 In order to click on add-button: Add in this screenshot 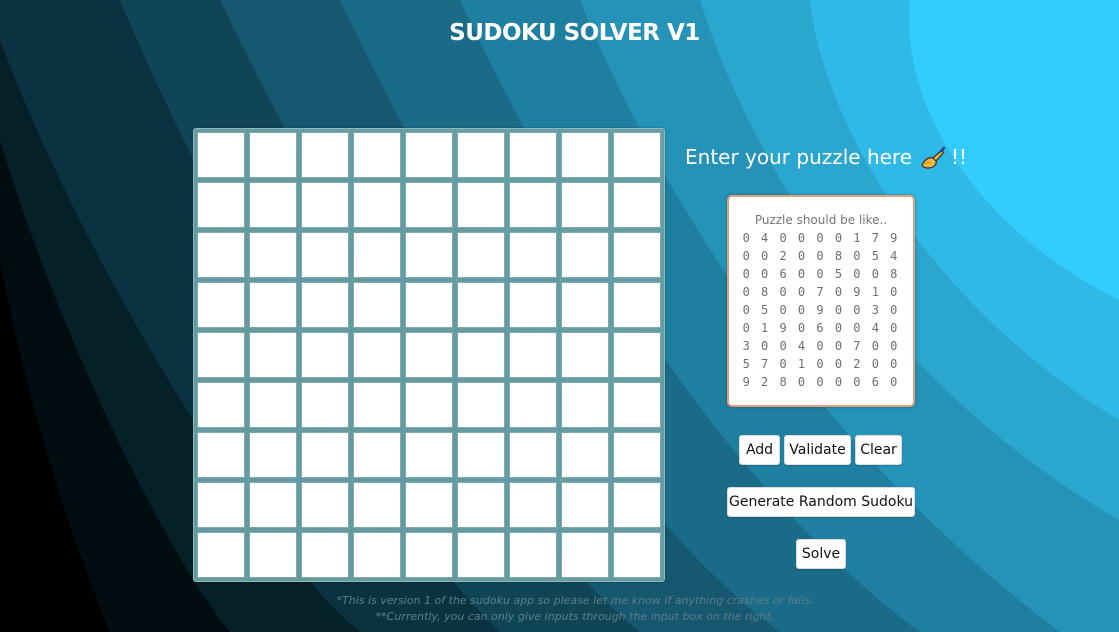, I will do `click(759, 450)`.